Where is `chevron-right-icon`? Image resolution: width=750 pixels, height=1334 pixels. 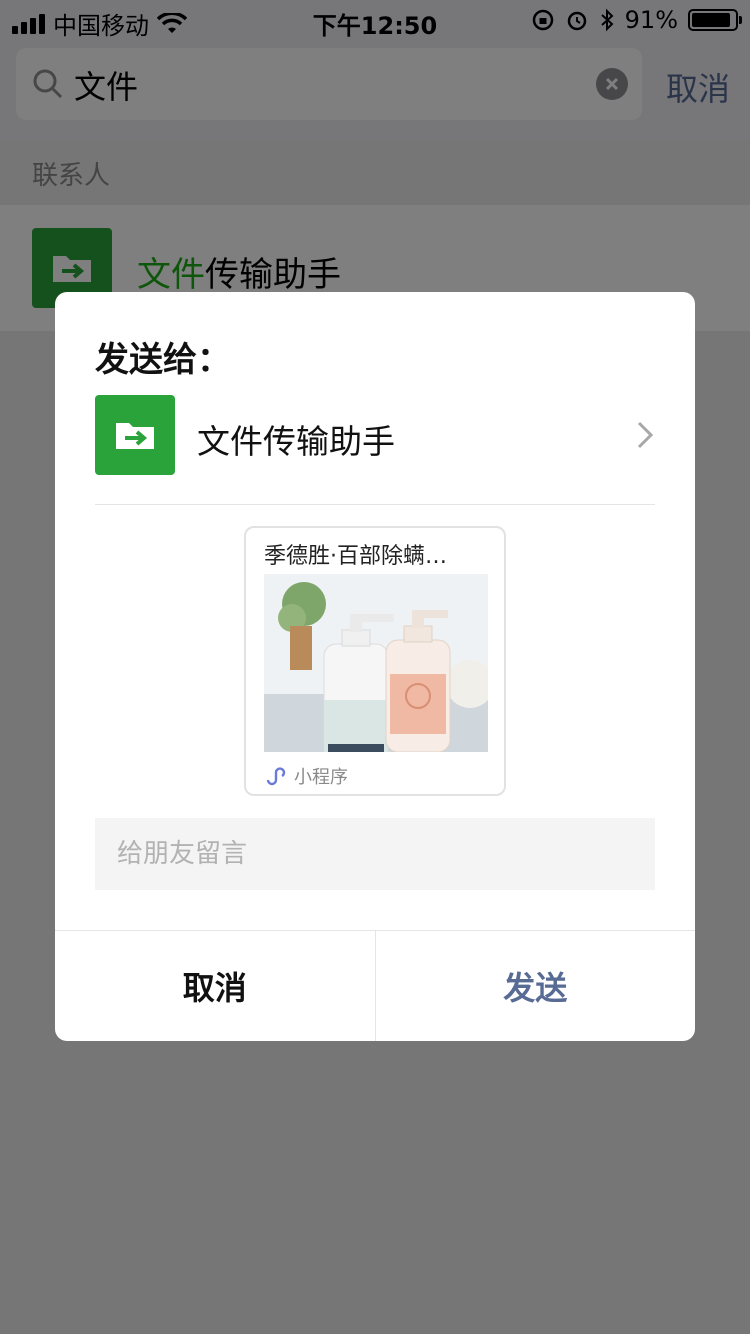
chevron-right-icon is located at coordinates (645, 435).